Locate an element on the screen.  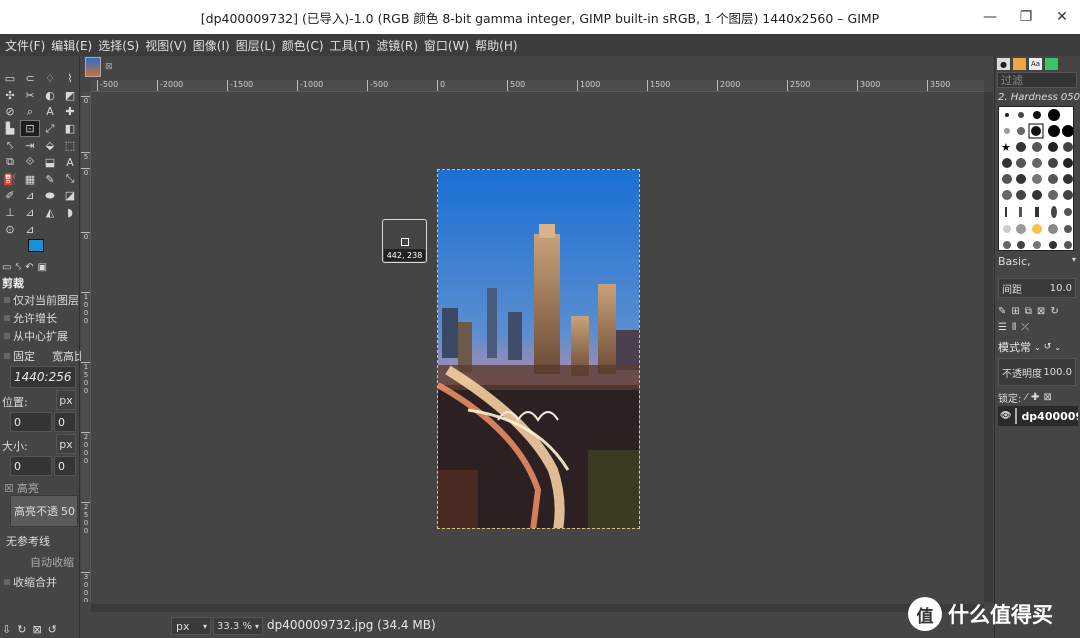
opacity-slider: 不透明度 100.0 is located at coordinates (1037, 372).